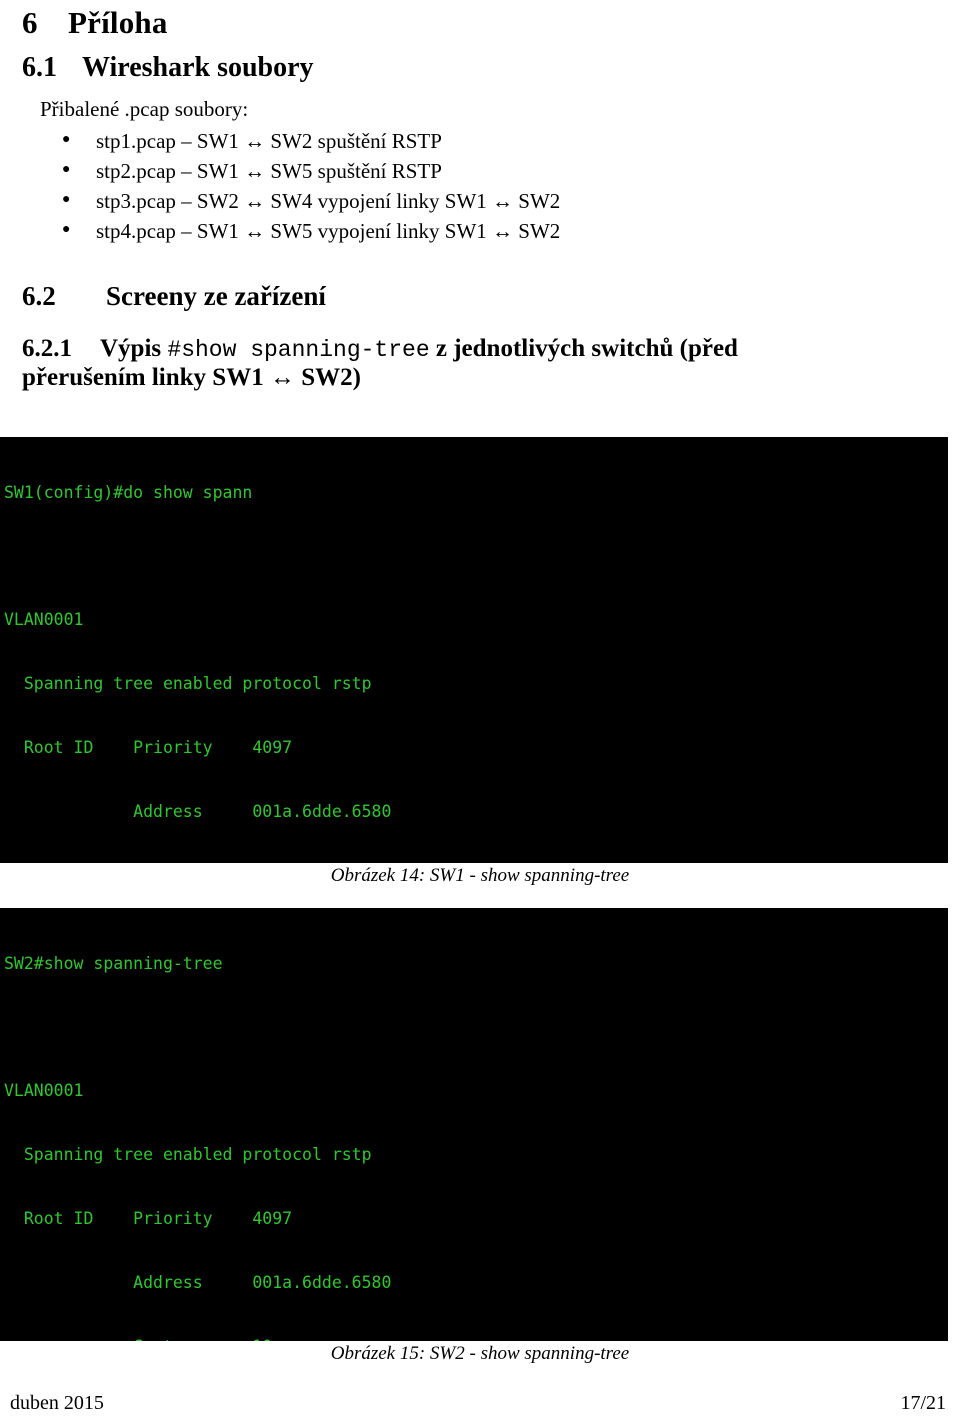 The height and width of the screenshot is (1425, 960). Describe the element at coordinates (30, 22) in the screenshot. I see `heading-appendix-number: 6` at that location.